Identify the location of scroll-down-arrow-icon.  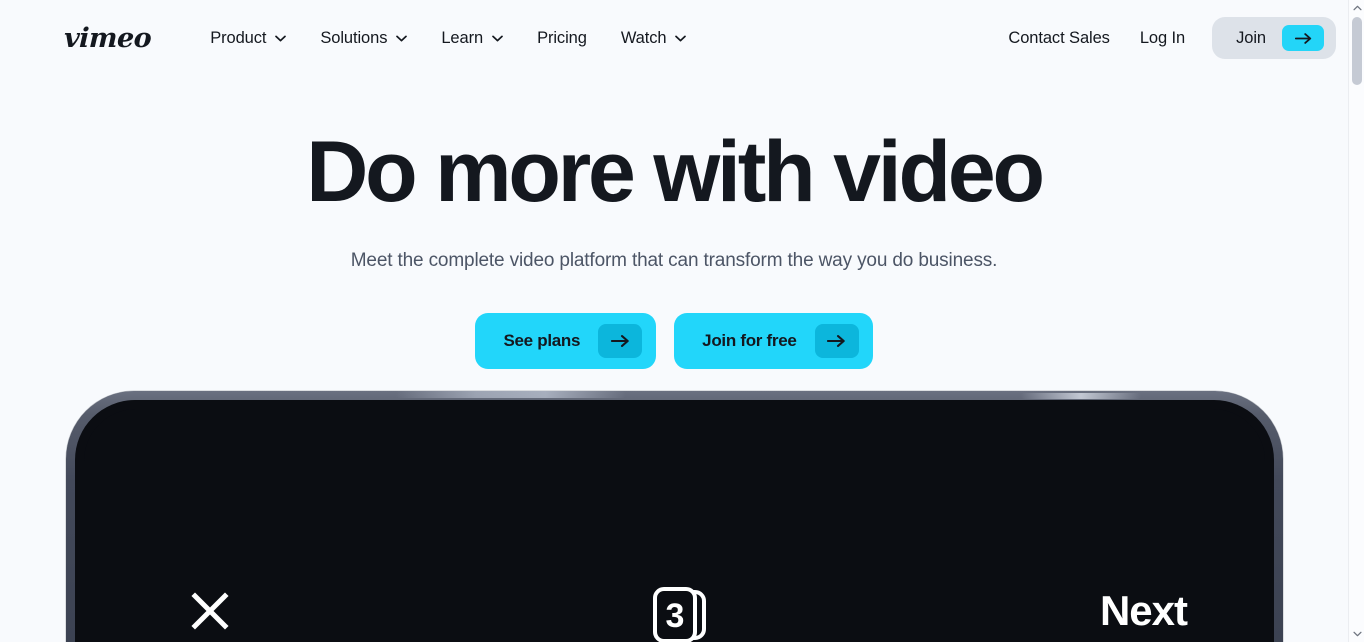
(1356, 634).